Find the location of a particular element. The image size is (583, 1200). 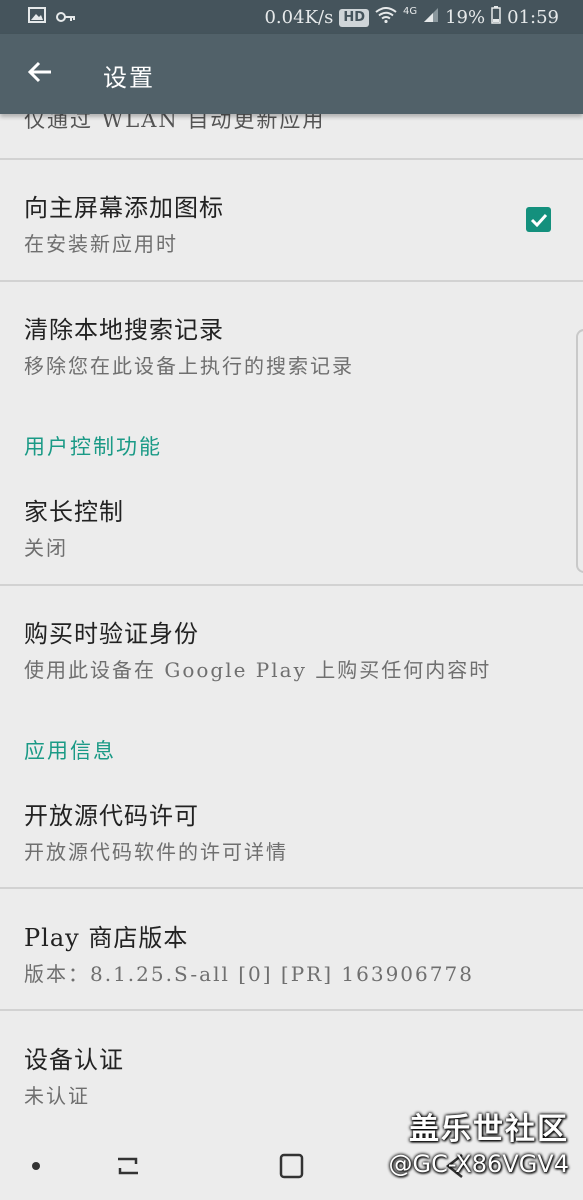

status-left-icons is located at coordinates (52, 17).